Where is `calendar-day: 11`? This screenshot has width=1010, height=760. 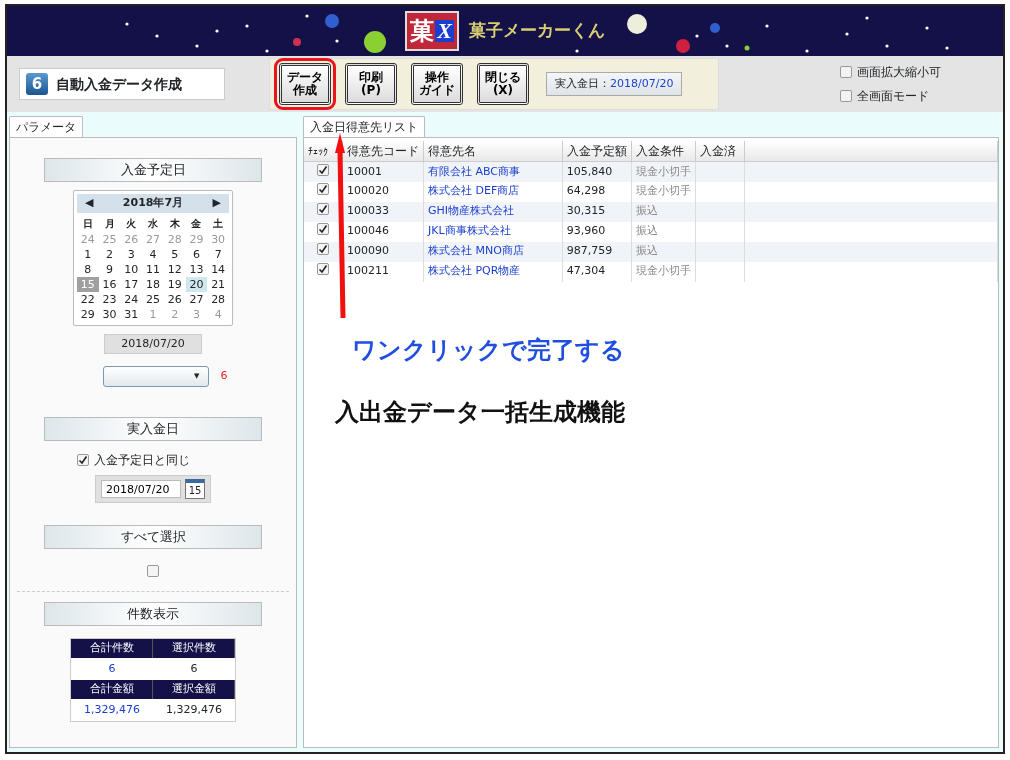 calendar-day: 11 is located at coordinates (153, 269).